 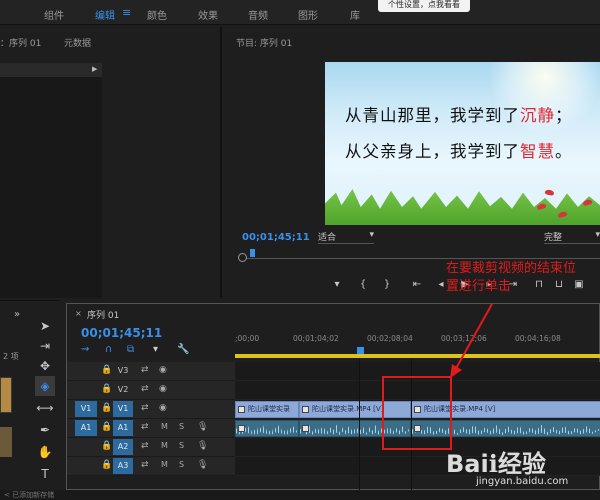 I want to click on snap-icon: ∩, so click(x=108, y=349).